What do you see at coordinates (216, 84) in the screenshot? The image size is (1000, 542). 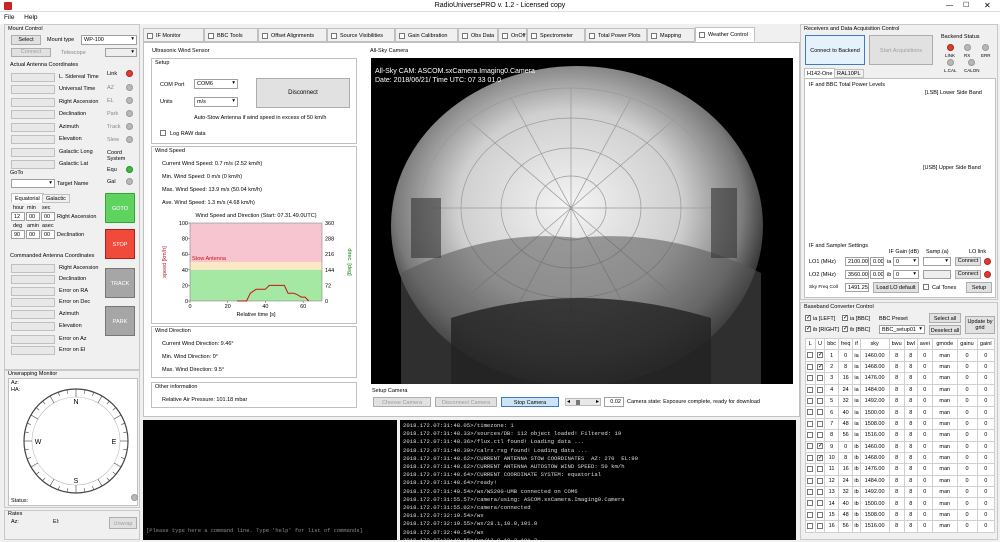 I see `com-port-select: COM6 ▾` at bounding box center [216, 84].